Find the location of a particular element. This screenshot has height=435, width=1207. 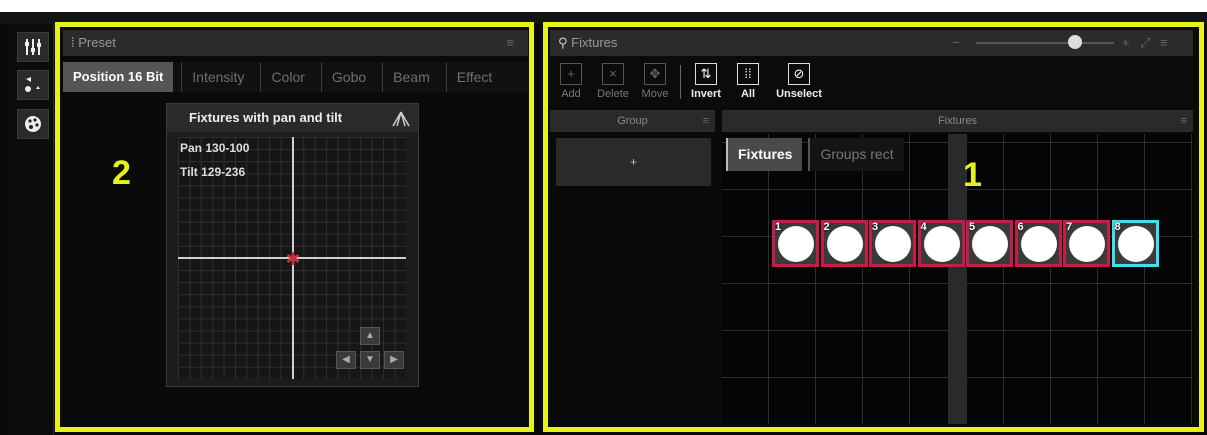

pan-tilt-title-text: Fixtures with pan and tilt is located at coordinates (266, 117).